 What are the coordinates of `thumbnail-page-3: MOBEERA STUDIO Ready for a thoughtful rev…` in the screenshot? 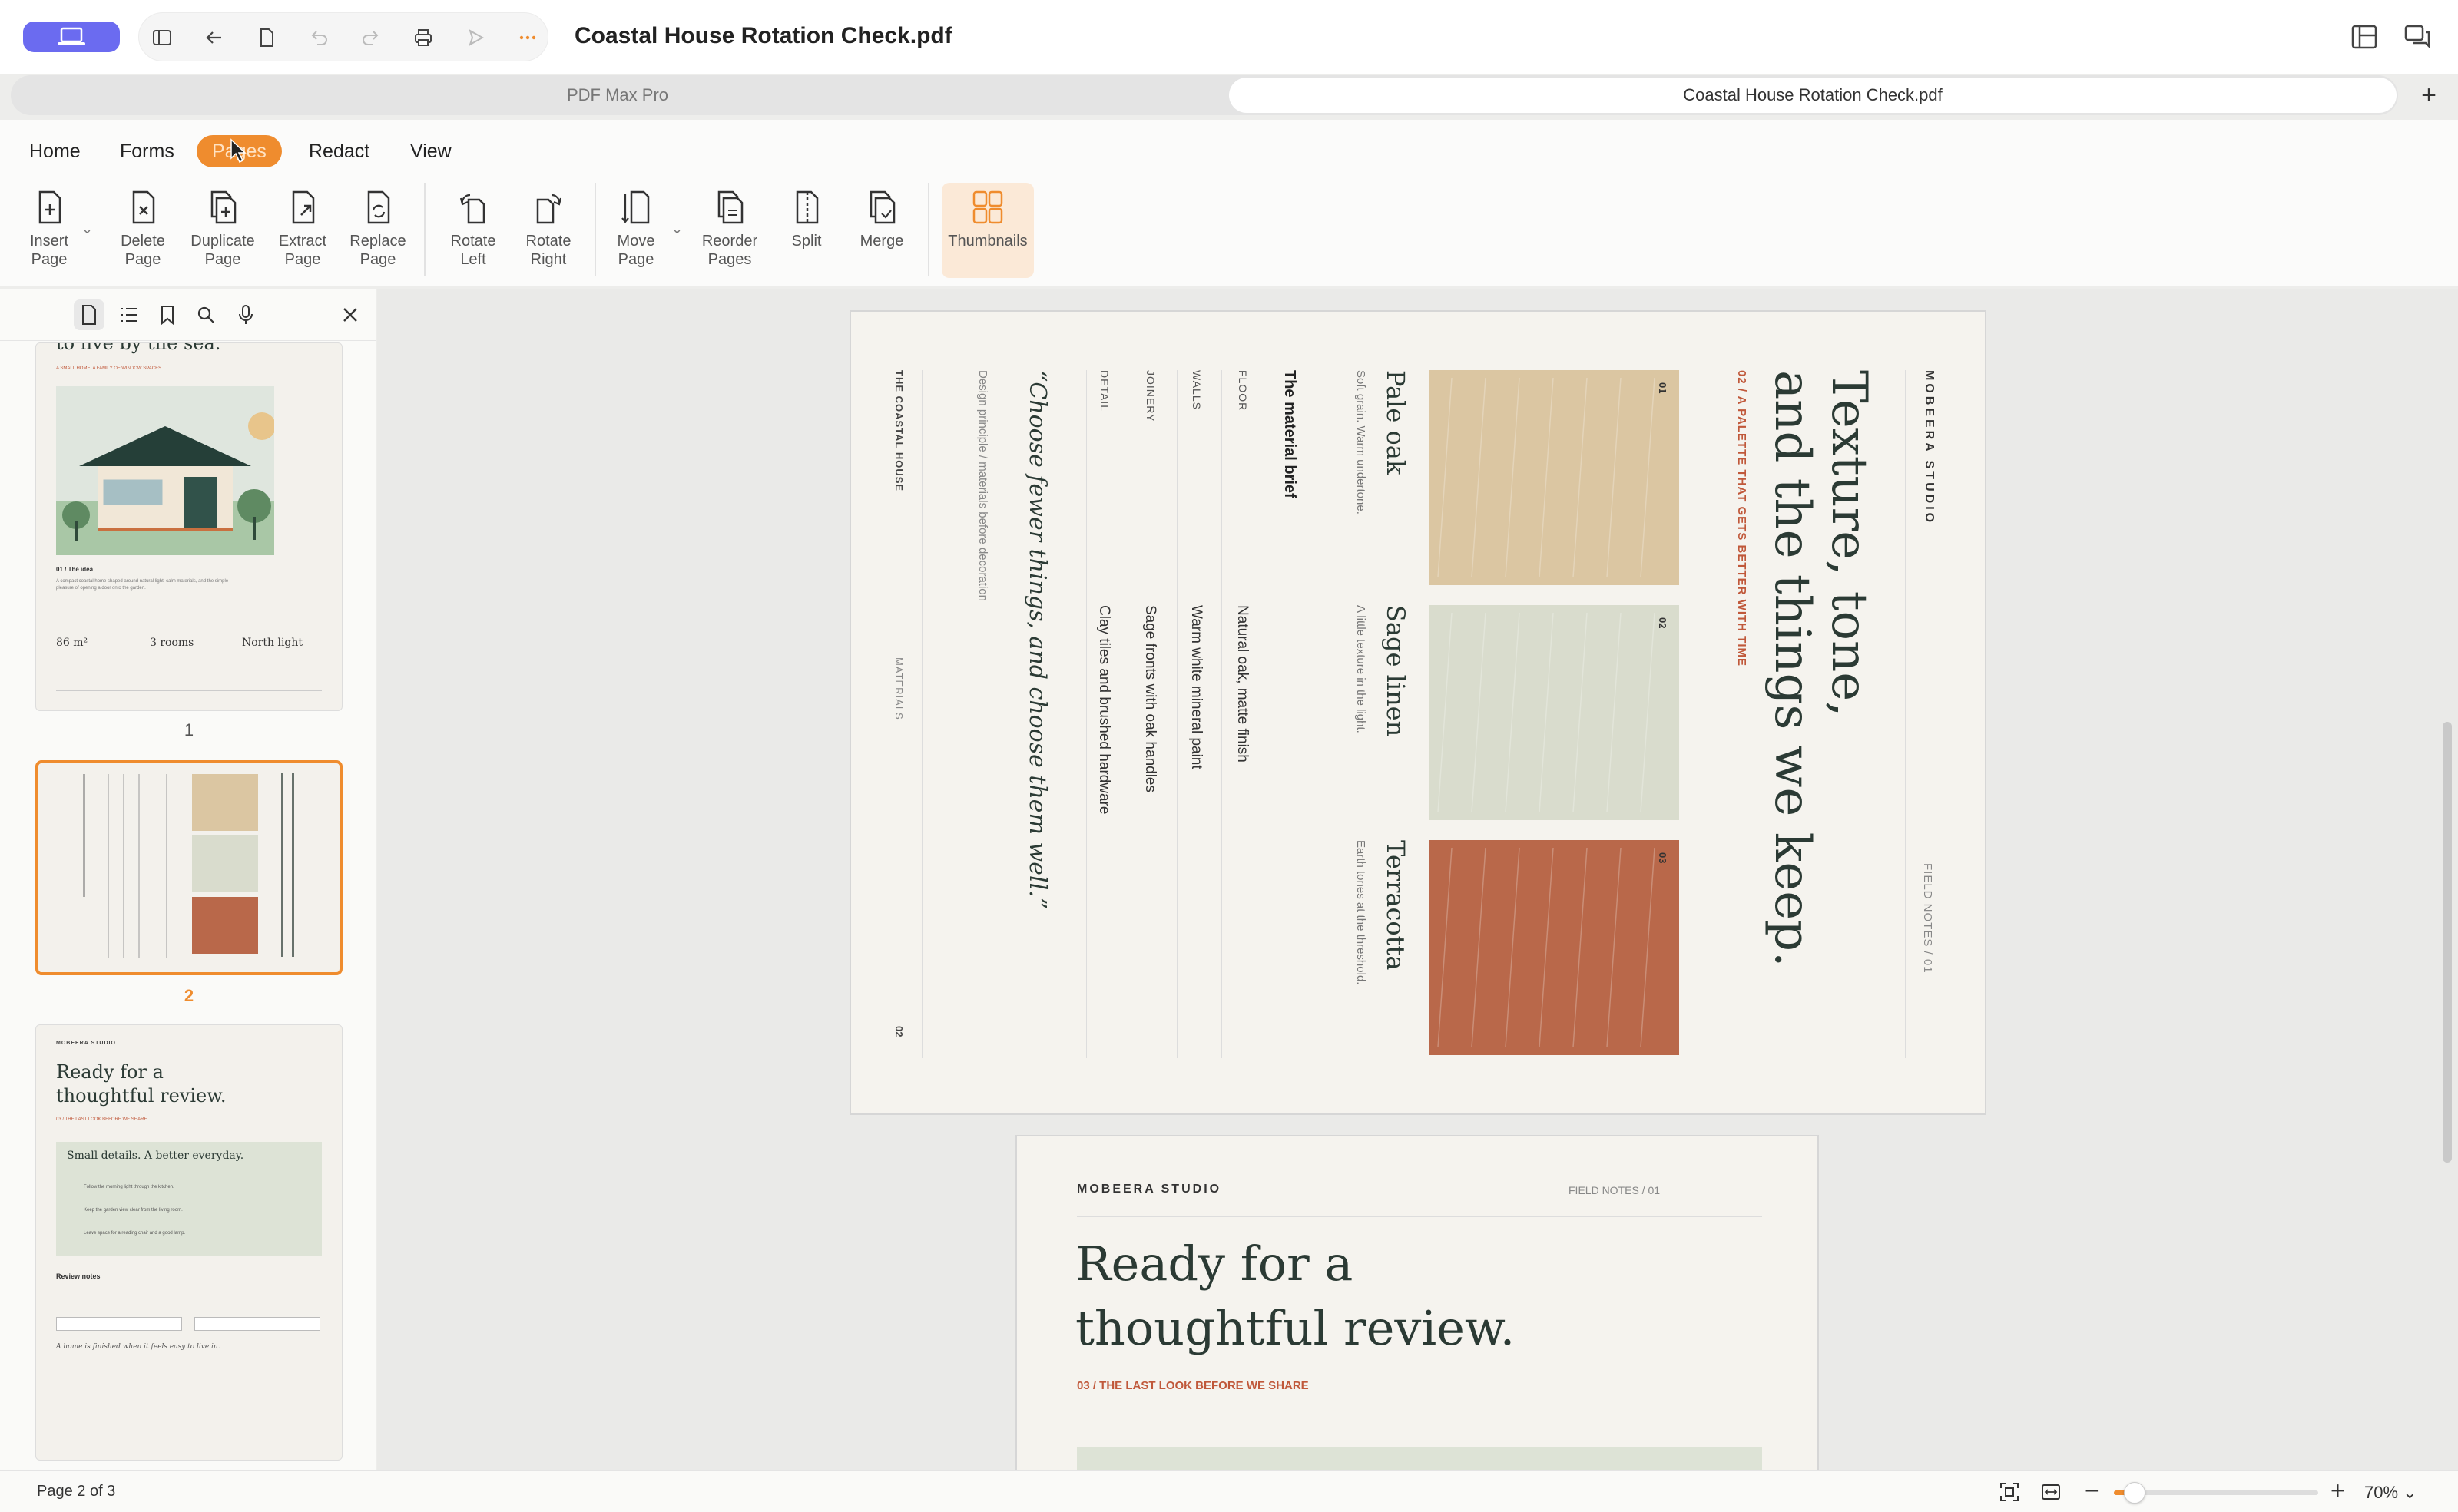 It's located at (189, 1242).